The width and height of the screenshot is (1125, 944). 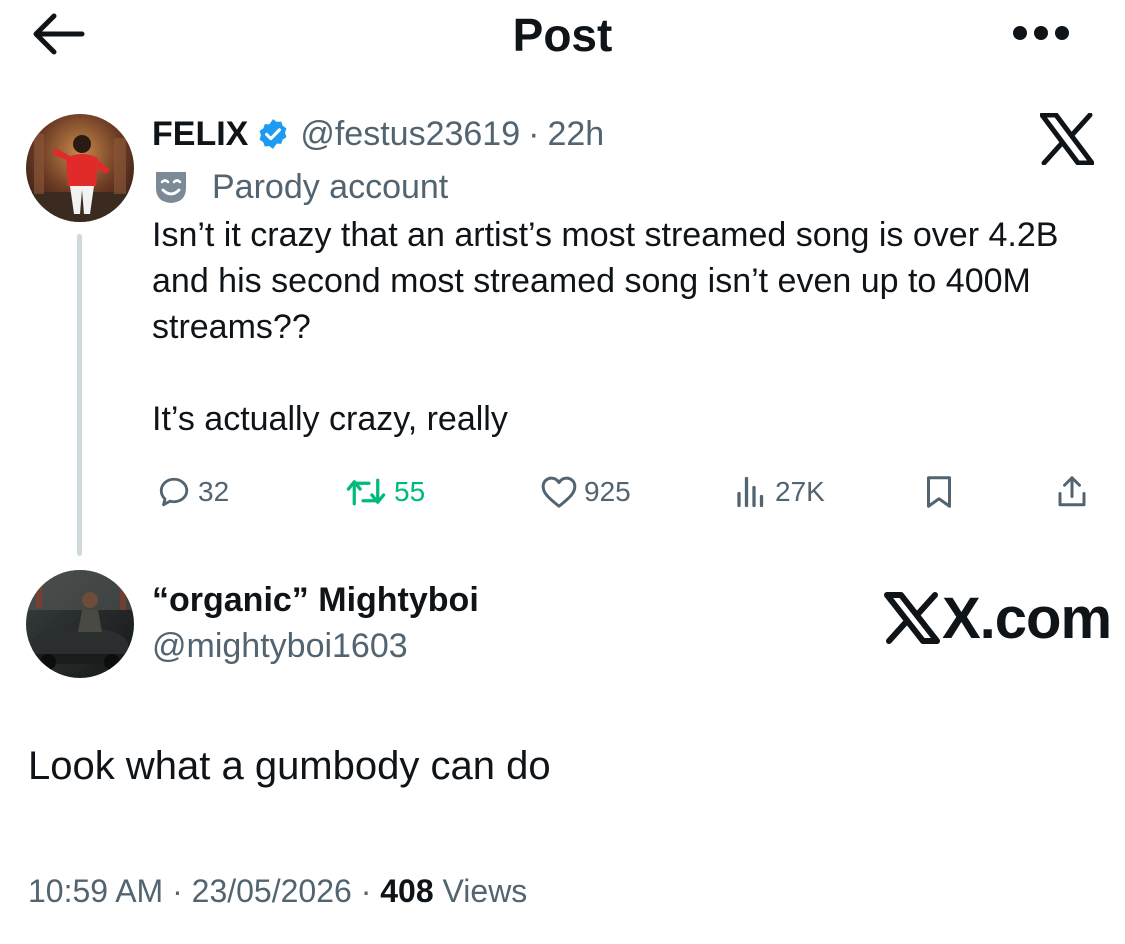 What do you see at coordinates (289, 766) in the screenshot?
I see `reply-post-text: Look what a gumbody can do` at bounding box center [289, 766].